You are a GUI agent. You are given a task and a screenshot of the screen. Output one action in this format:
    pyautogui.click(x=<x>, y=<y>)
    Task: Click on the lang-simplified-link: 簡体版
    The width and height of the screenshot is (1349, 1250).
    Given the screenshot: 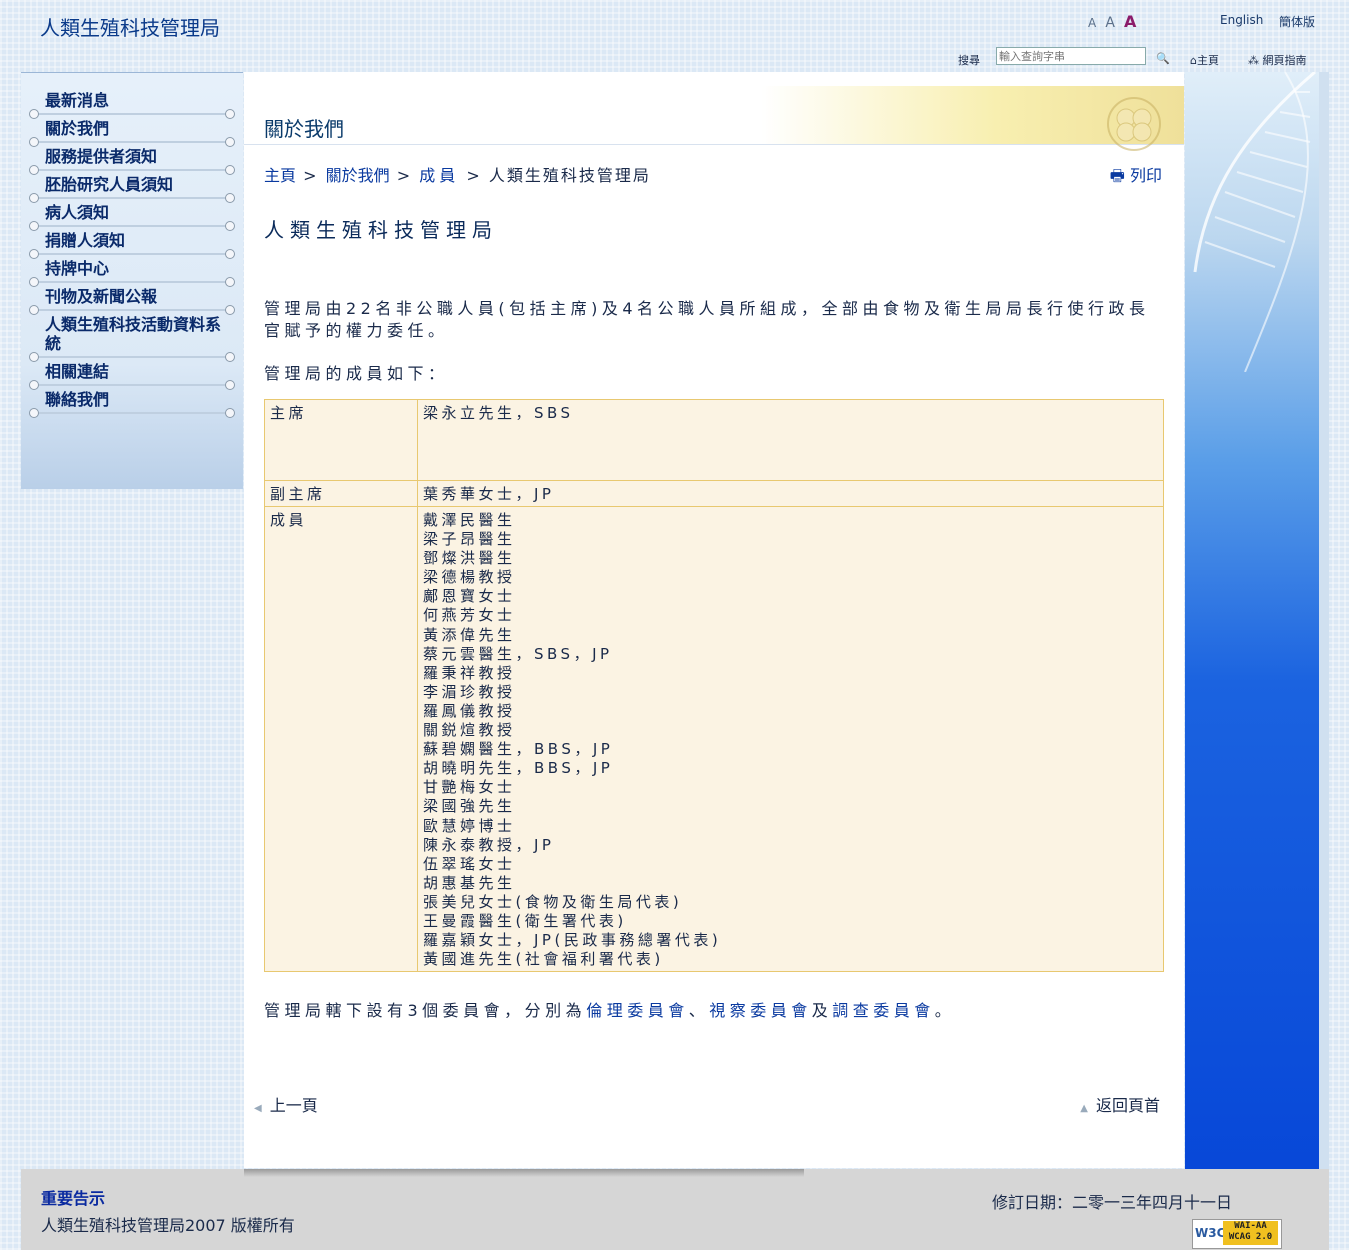 What is the action you would take?
    pyautogui.click(x=1297, y=21)
    